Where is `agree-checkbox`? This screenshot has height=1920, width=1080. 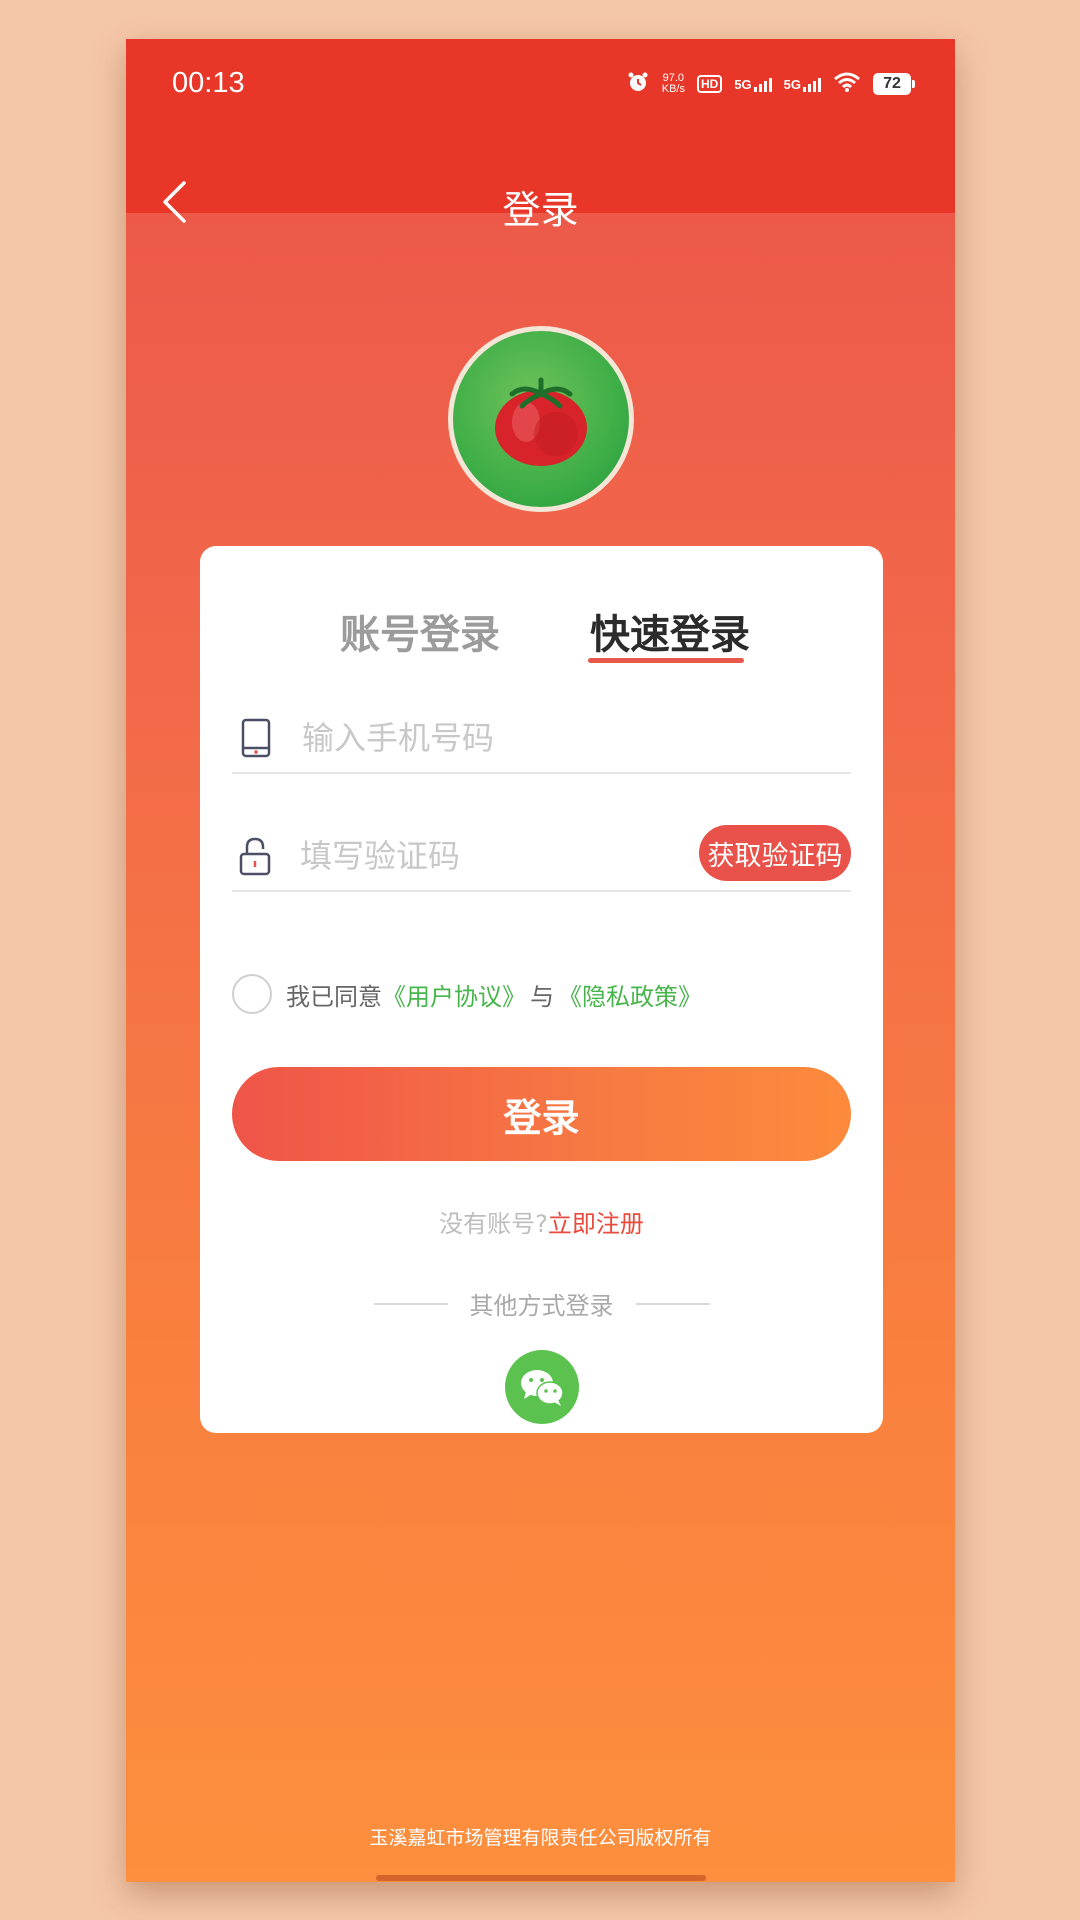 agree-checkbox is located at coordinates (252, 994).